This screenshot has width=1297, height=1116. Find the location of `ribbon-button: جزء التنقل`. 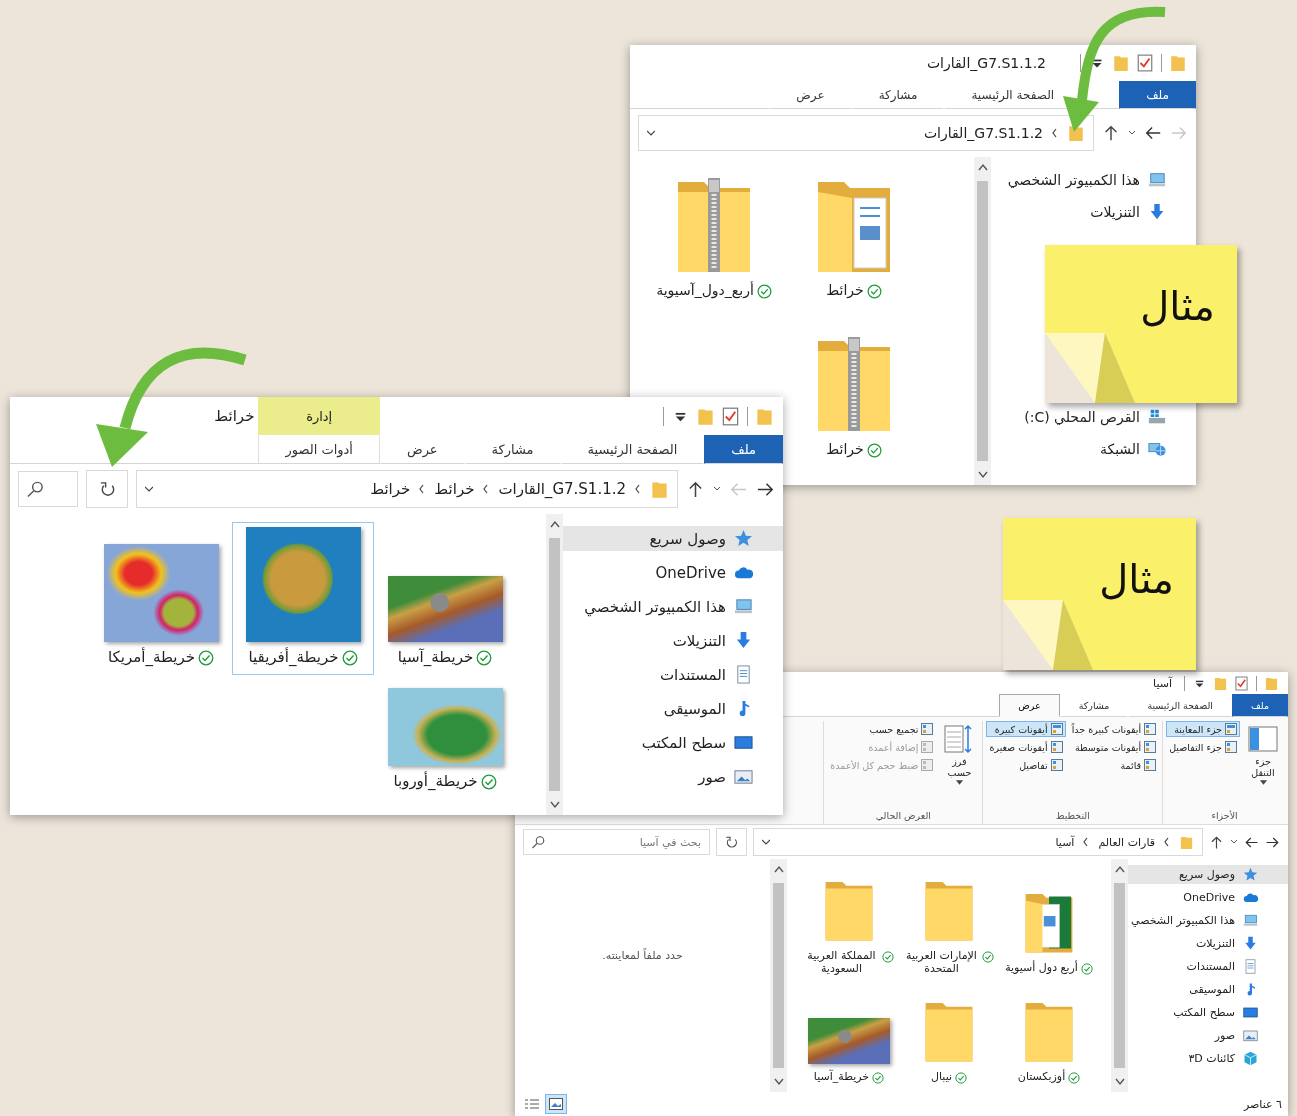

ribbon-button: جزء التنقل is located at coordinates (1263, 754).